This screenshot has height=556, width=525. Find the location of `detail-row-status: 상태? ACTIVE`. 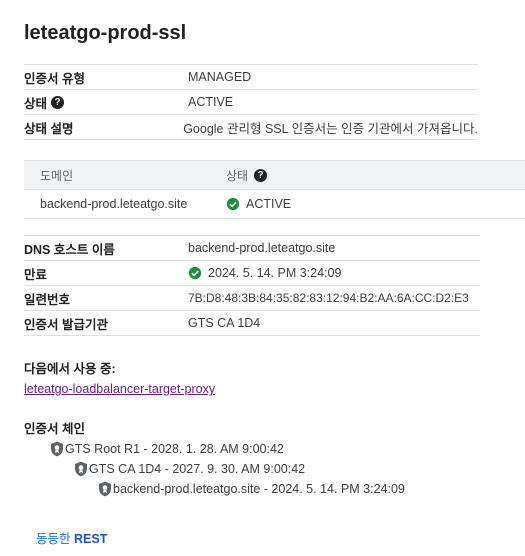

detail-row-status: 상태? ACTIVE is located at coordinates (251, 101).